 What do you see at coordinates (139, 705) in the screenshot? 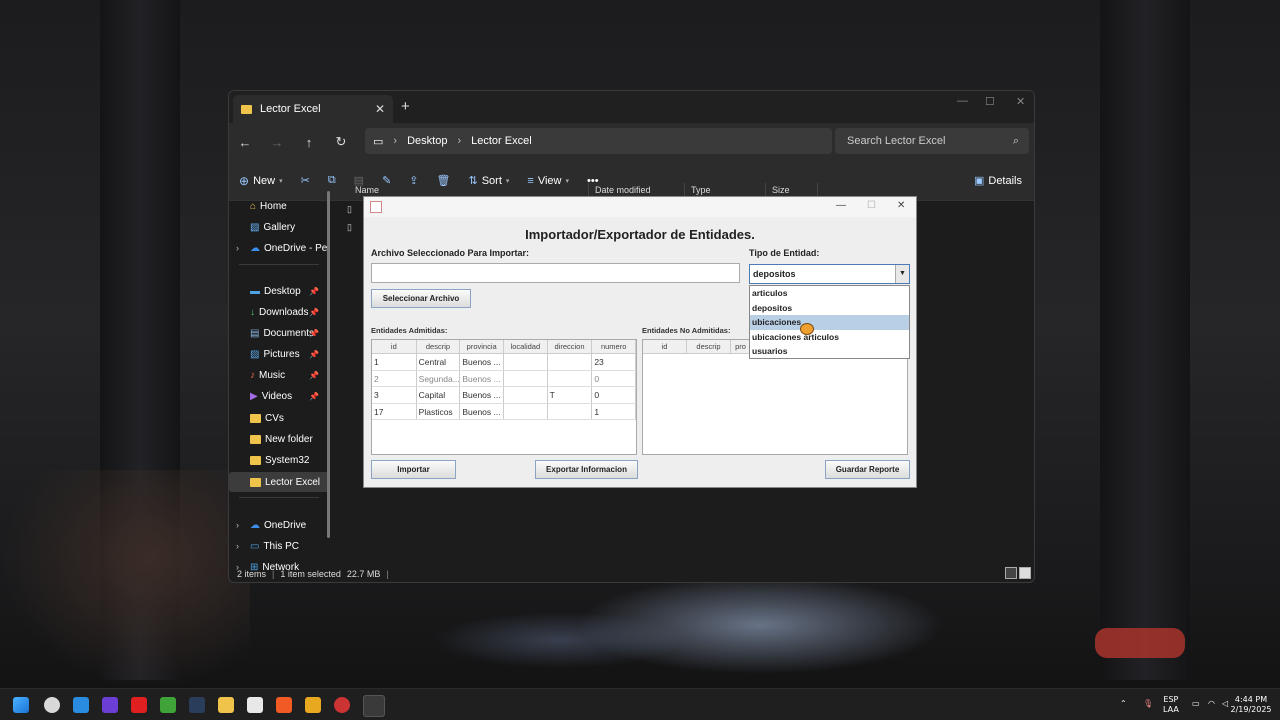
I see `youtube-icon` at bounding box center [139, 705].